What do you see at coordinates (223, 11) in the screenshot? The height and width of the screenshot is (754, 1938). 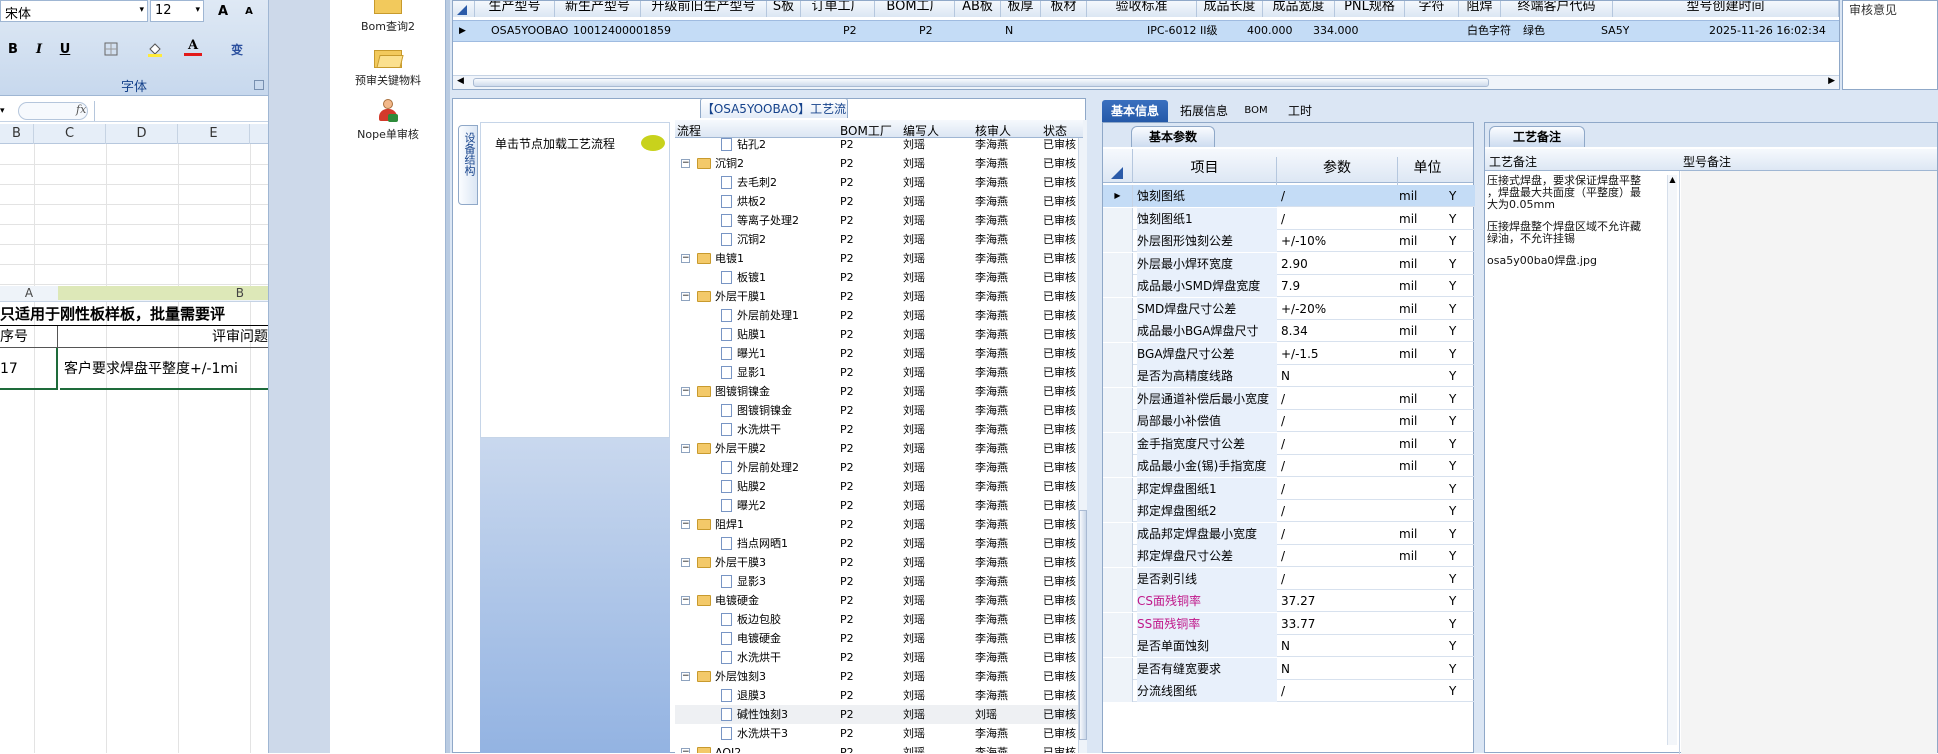 I see `grow-font-button: A` at bounding box center [223, 11].